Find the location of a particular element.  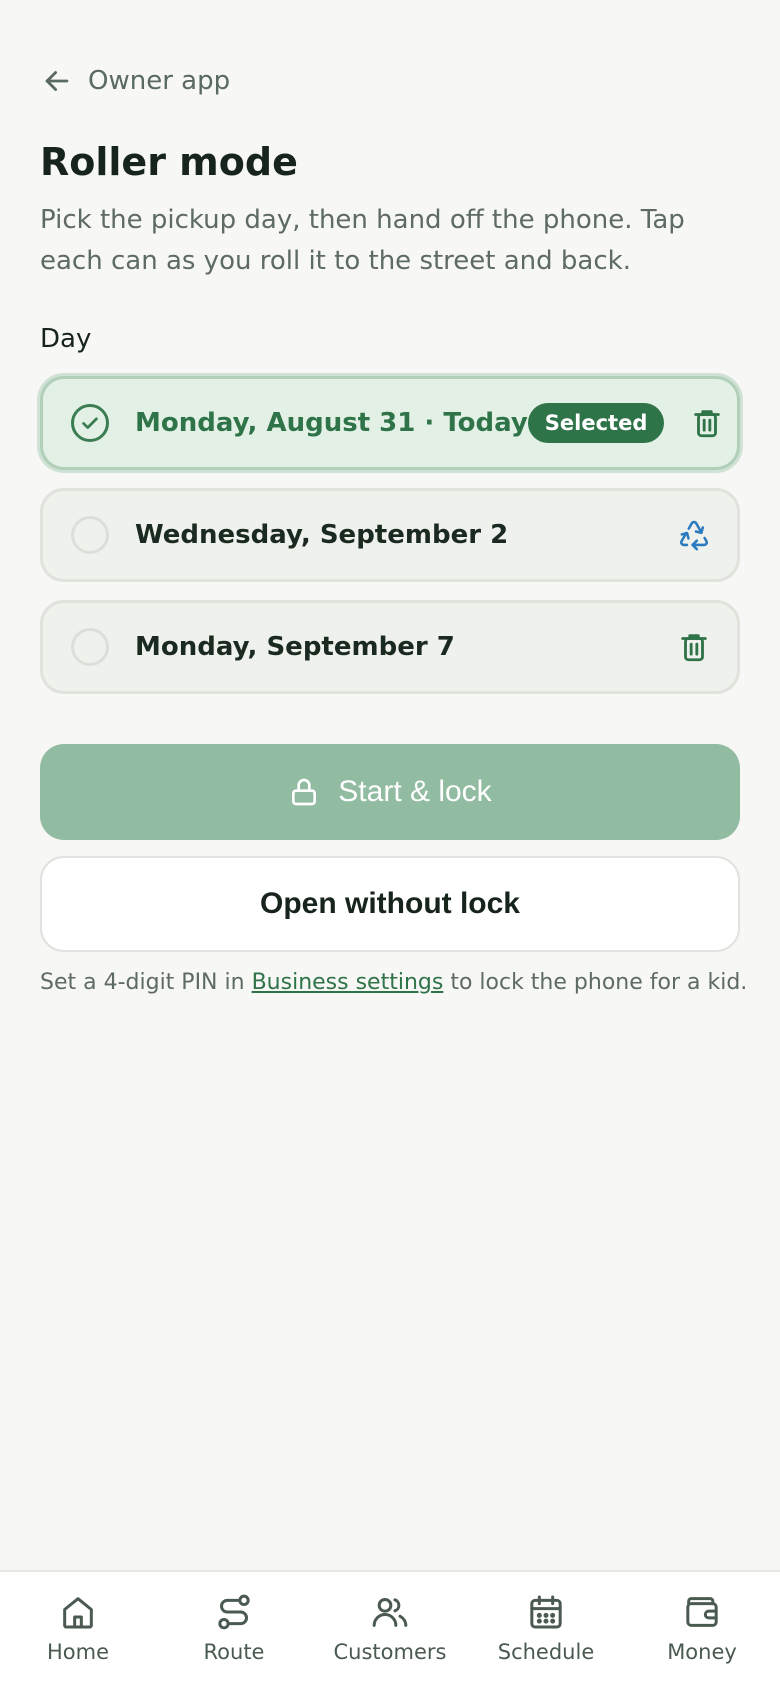

radio-checked is located at coordinates (90, 423).